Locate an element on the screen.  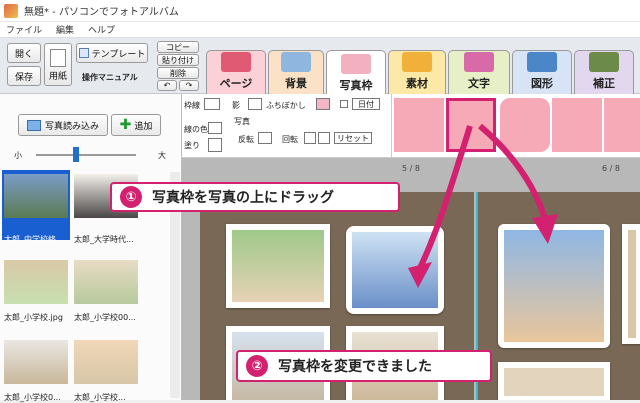
drag-arrow-to-boy is located at coordinates (513, 173).